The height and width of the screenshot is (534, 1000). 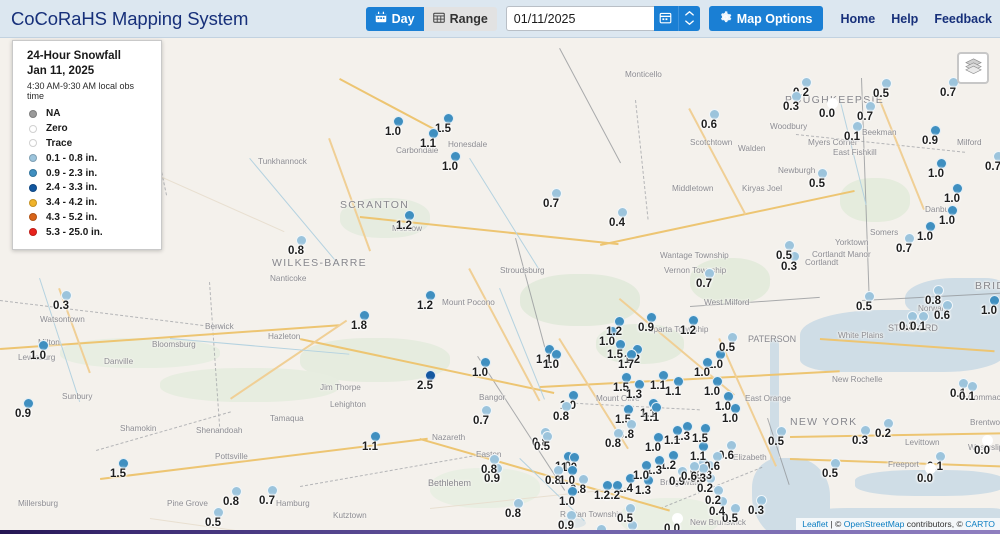 What do you see at coordinates (688, 18) in the screenshot?
I see `date-stepper` at bounding box center [688, 18].